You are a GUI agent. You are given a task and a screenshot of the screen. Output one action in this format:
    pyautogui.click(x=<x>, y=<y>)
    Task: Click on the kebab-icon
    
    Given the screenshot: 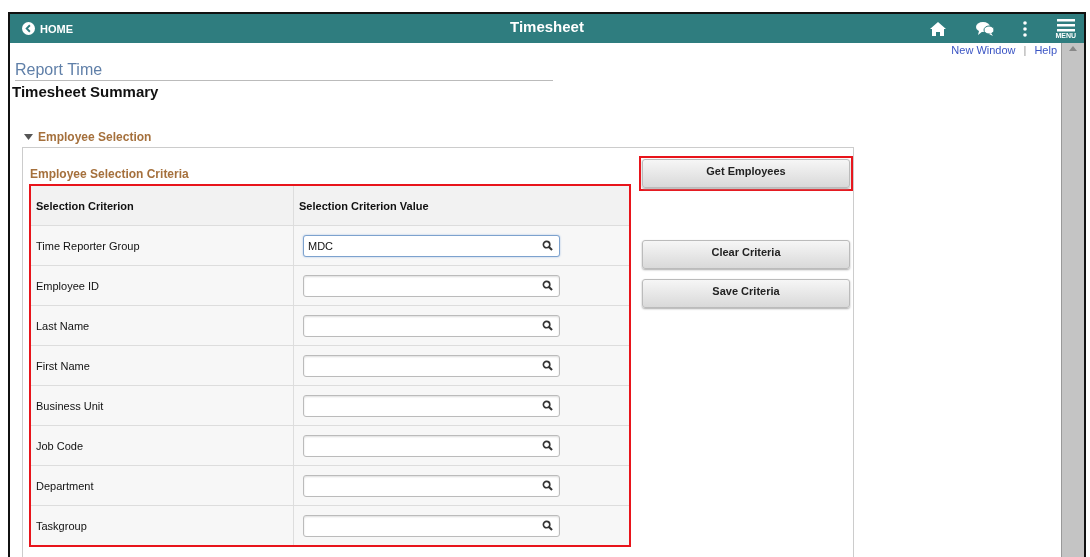 What is the action you would take?
    pyautogui.click(x=1025, y=28)
    